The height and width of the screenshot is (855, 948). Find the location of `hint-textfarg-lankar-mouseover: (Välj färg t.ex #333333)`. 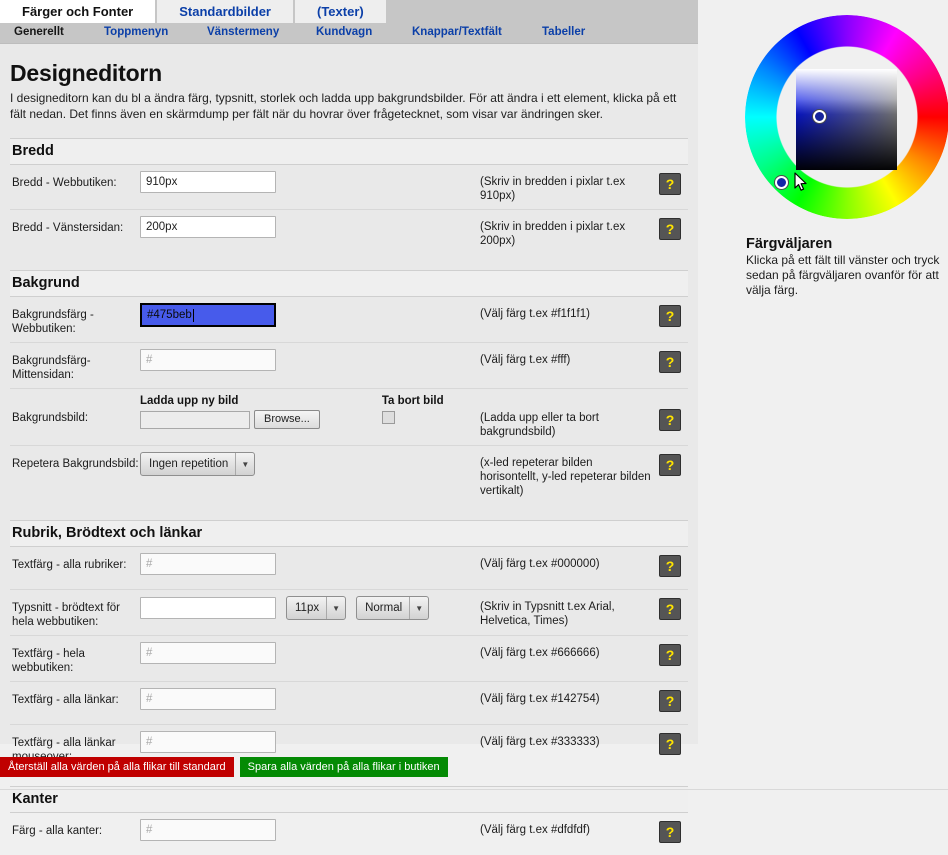

hint-textfarg-lankar-mouseover: (Välj färg t.ex #333333) is located at coordinates (540, 742).